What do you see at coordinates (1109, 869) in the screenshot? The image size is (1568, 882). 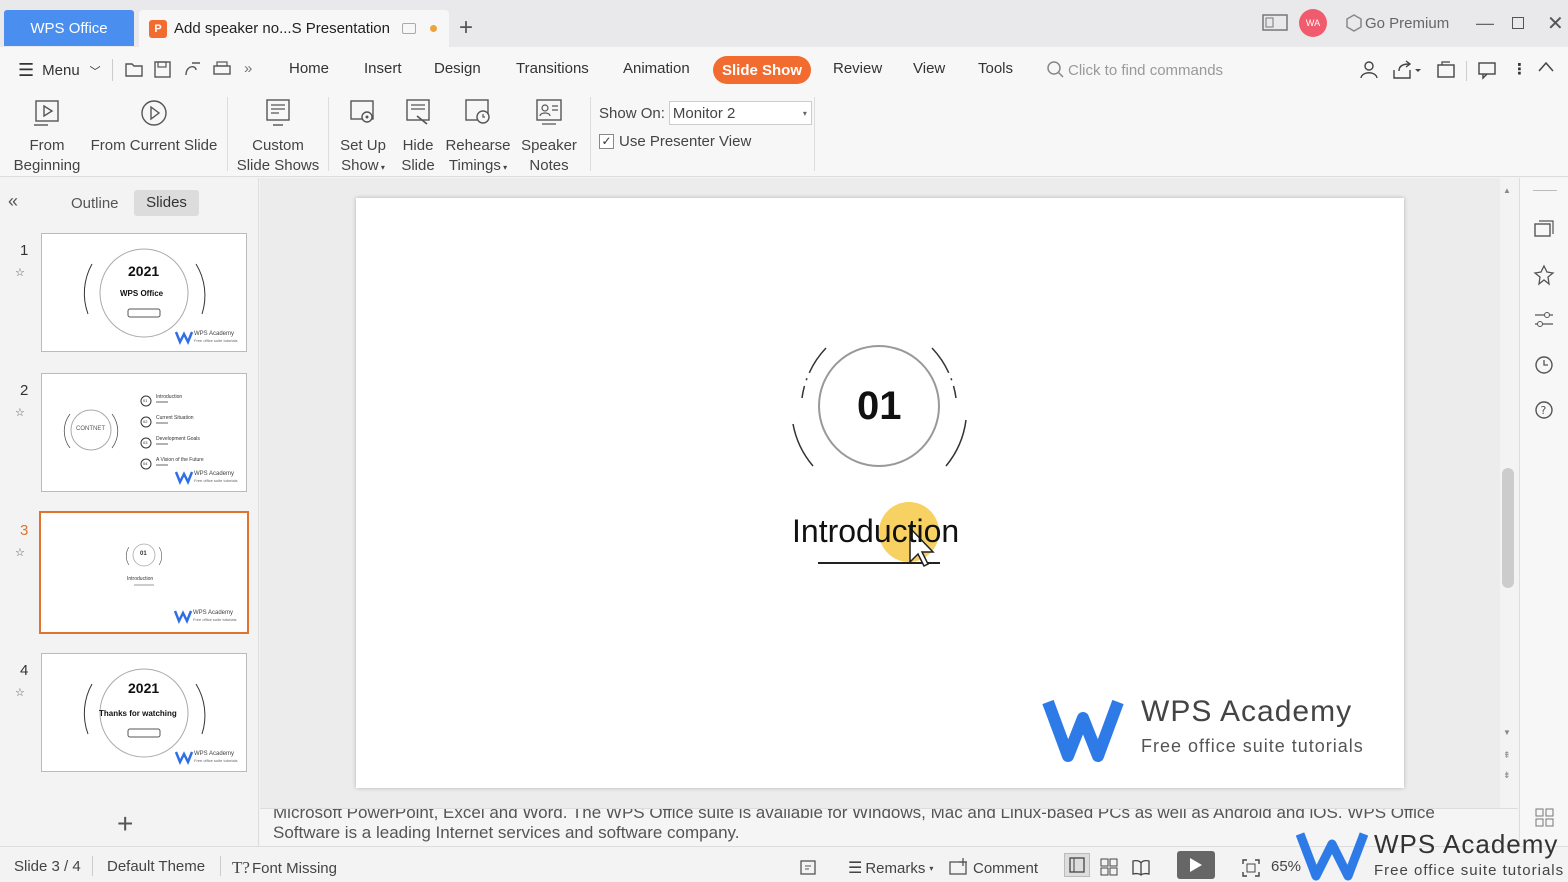 I see `slide-sorter-icon` at bounding box center [1109, 869].